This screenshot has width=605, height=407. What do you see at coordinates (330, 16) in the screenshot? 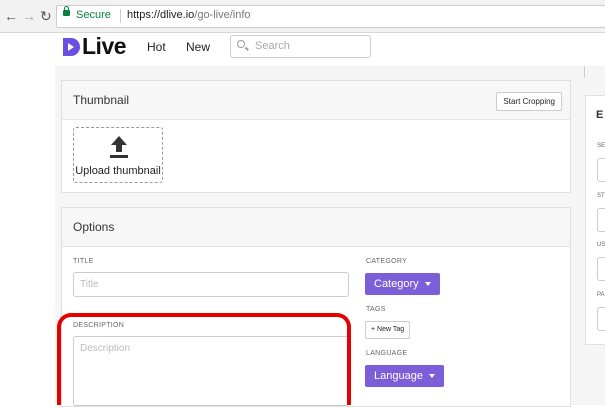
I see `address-bar: Secure https://dlive.io/go-live/info` at bounding box center [330, 16].